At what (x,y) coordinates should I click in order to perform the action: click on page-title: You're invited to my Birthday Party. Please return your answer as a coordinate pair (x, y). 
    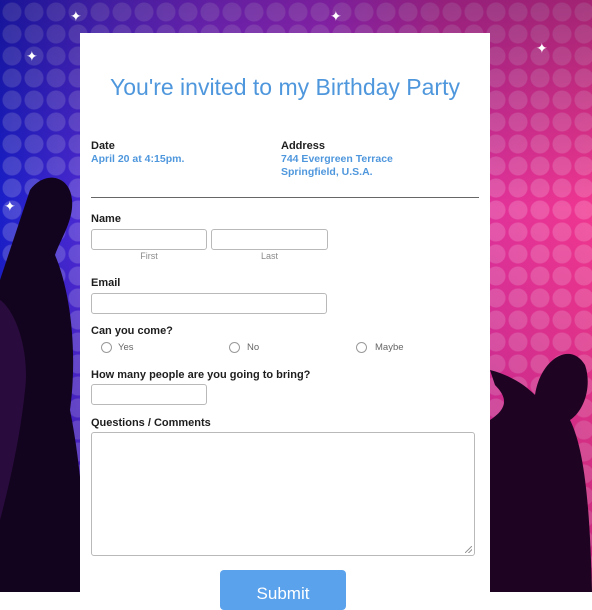
    Looking at the image, I should click on (285, 87).